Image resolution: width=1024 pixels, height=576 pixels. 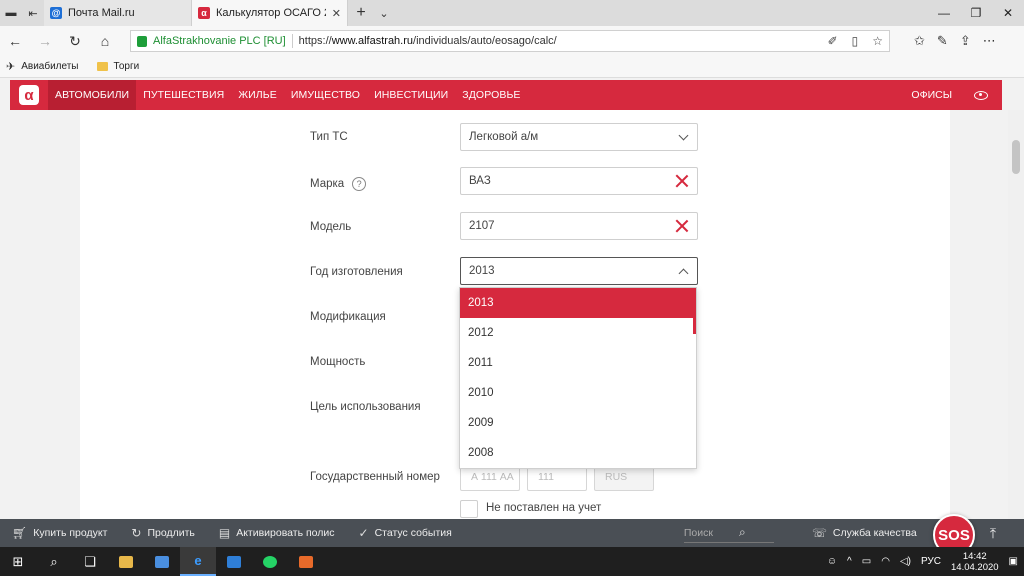 What do you see at coordinates (336, 13) in the screenshot?
I see `close-tab-icon: ✕` at bounding box center [336, 13].